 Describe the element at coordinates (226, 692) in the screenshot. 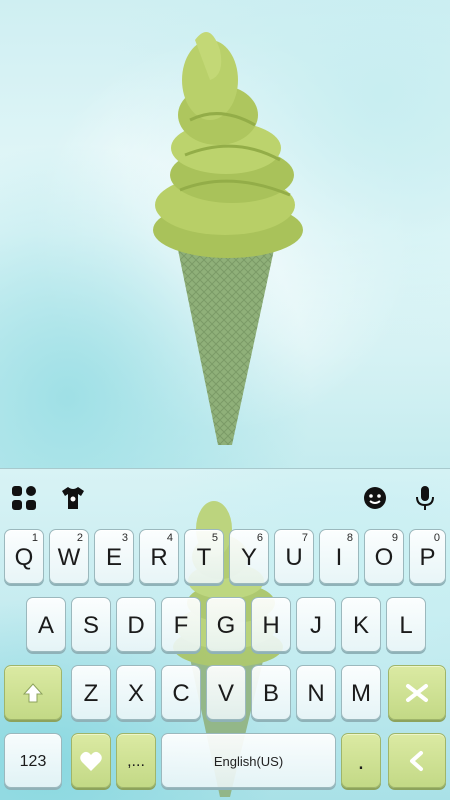

I see `key-v: V` at that location.